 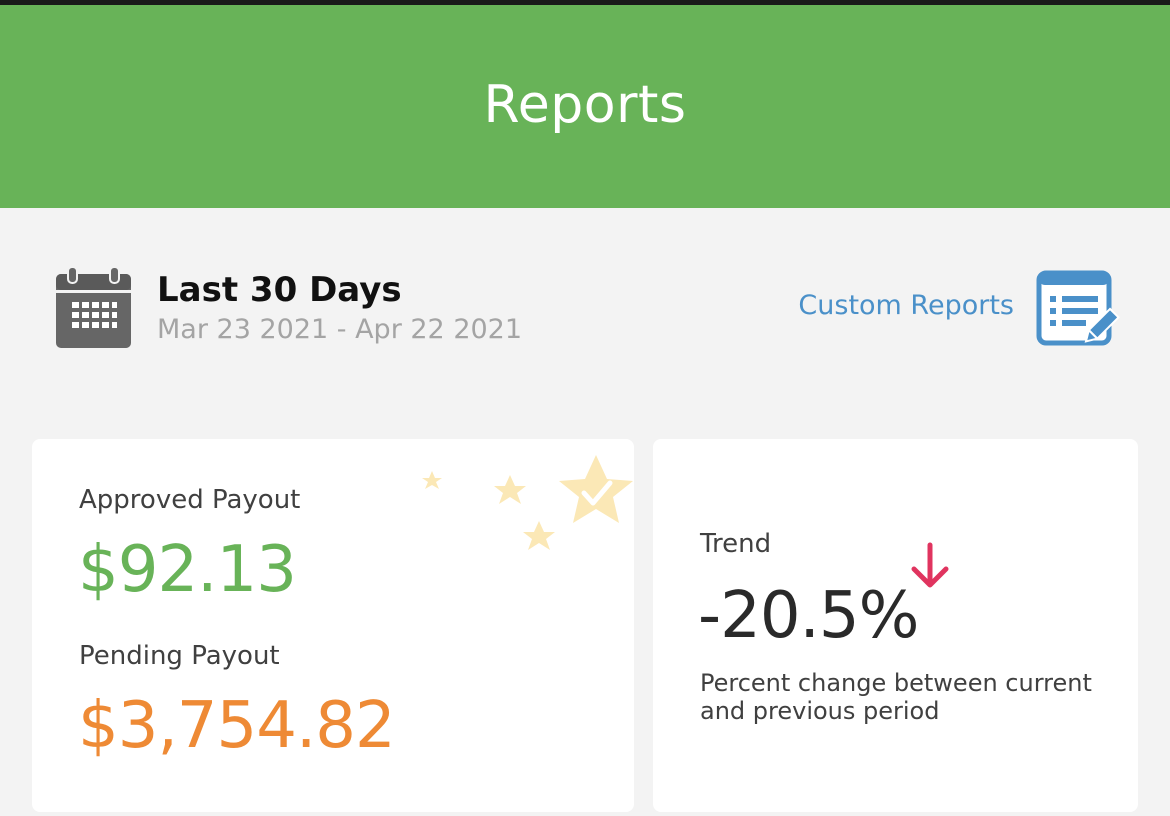 I want to click on calendar-icon, so click(x=93, y=307).